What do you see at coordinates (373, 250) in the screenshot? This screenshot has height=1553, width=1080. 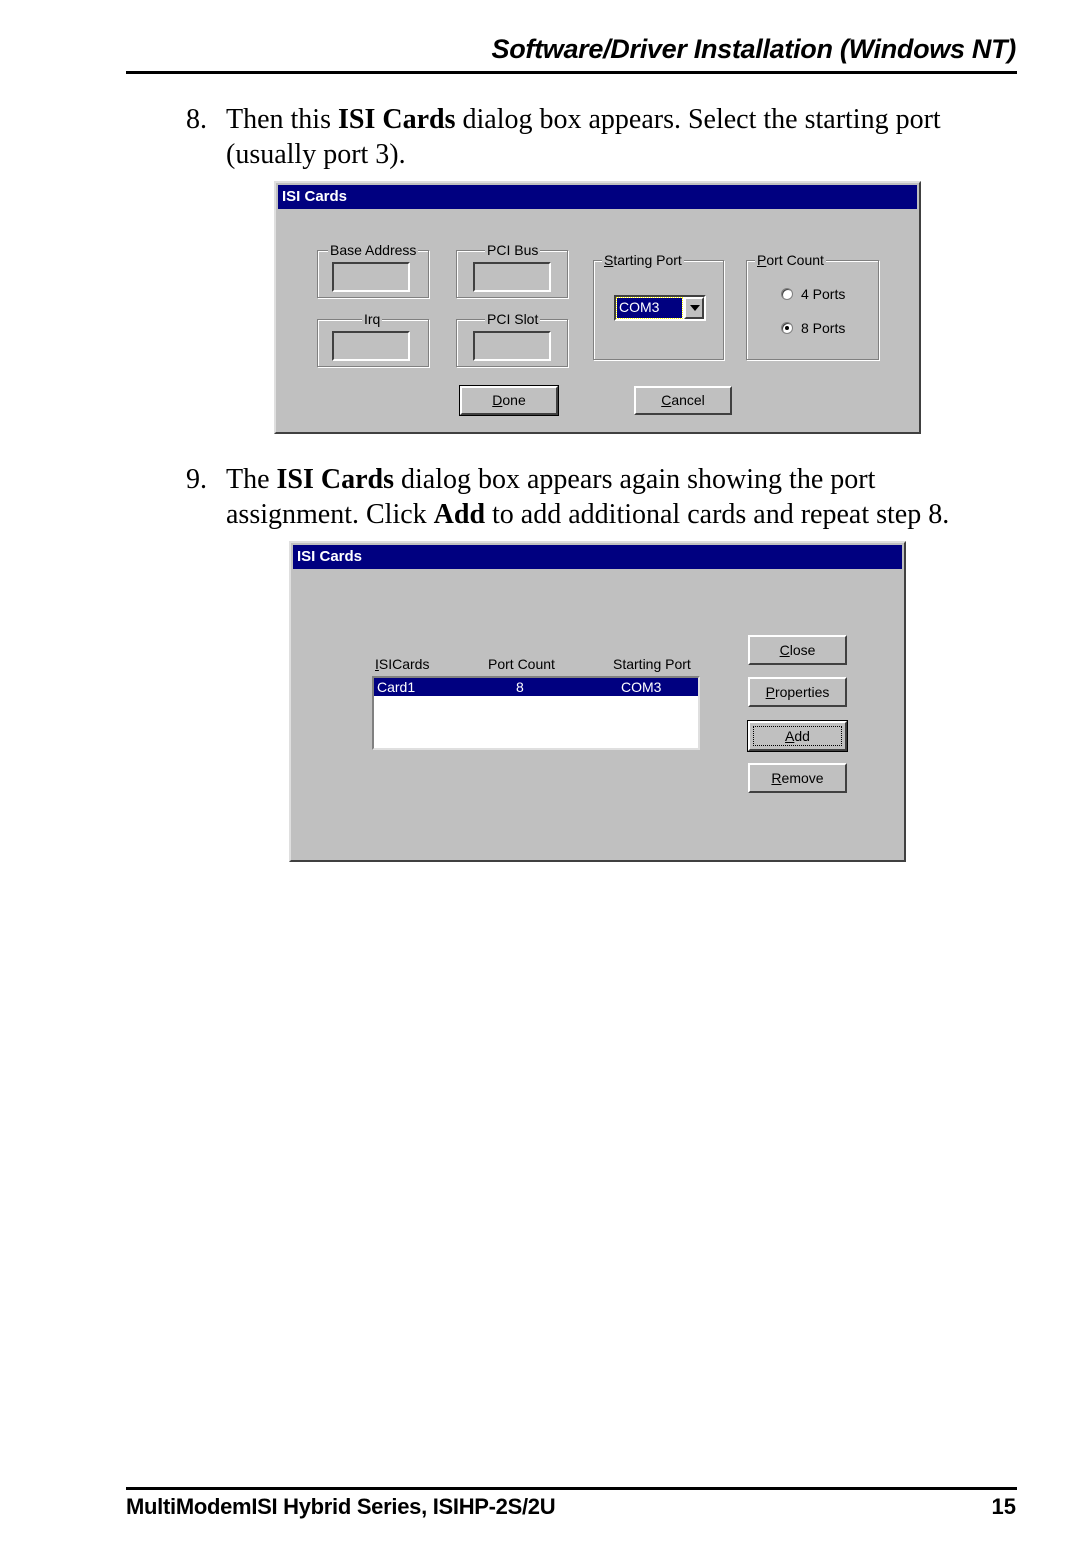 I see `group-label: Base Address` at bounding box center [373, 250].